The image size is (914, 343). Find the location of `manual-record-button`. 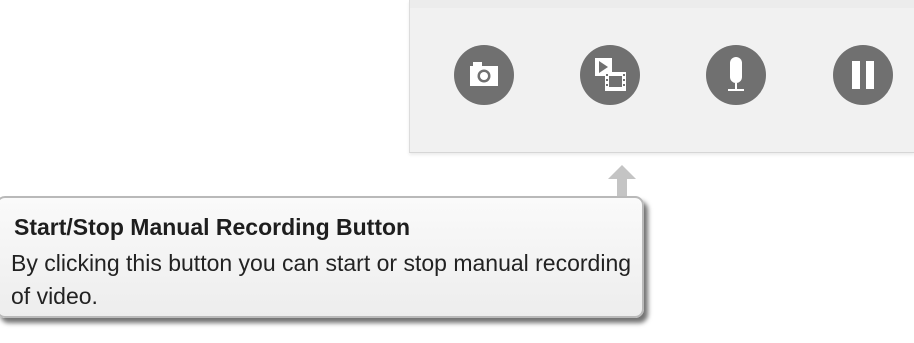

manual-record-button is located at coordinates (610, 75).